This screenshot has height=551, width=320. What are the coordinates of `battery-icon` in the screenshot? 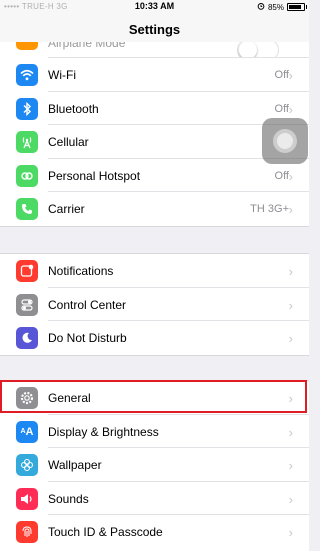 It's located at (297, 7).